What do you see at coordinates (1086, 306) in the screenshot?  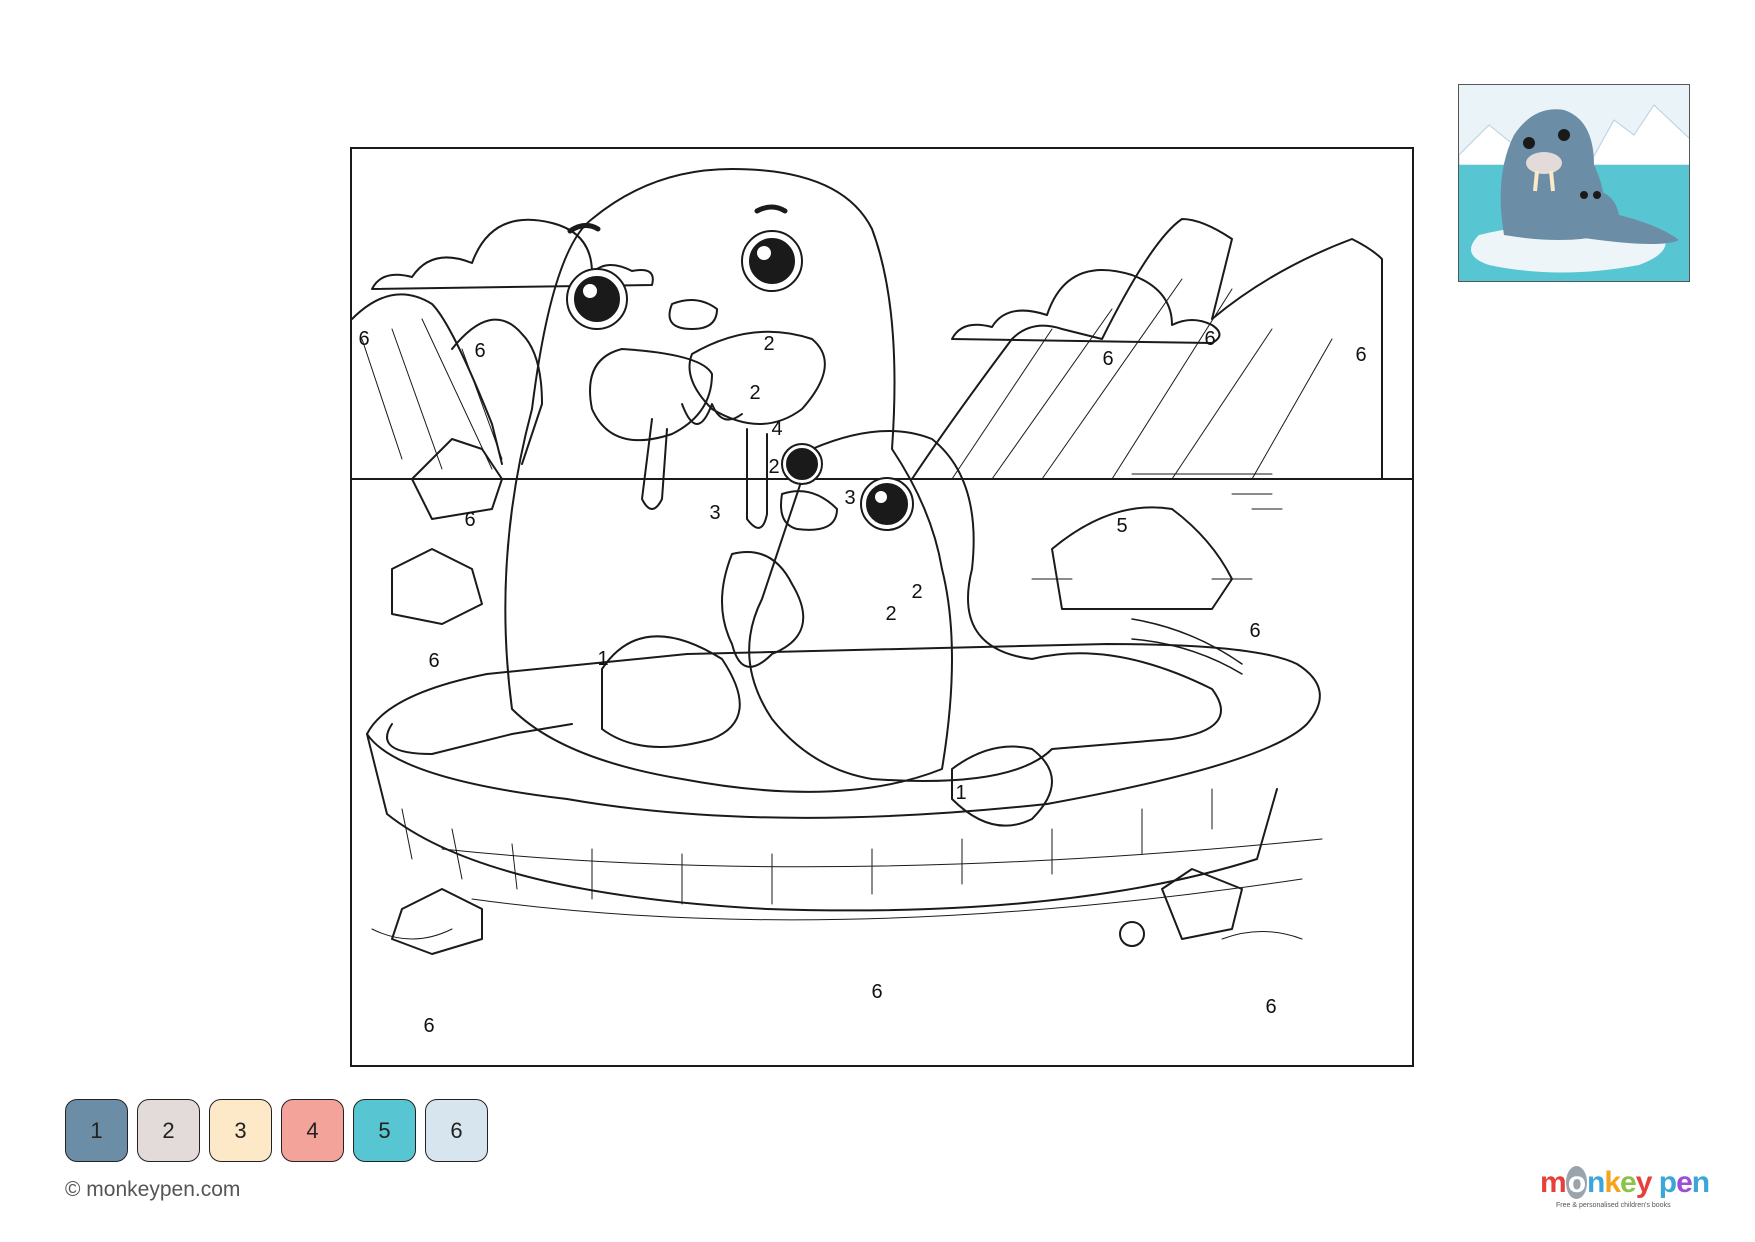 I see `cloud-right` at bounding box center [1086, 306].